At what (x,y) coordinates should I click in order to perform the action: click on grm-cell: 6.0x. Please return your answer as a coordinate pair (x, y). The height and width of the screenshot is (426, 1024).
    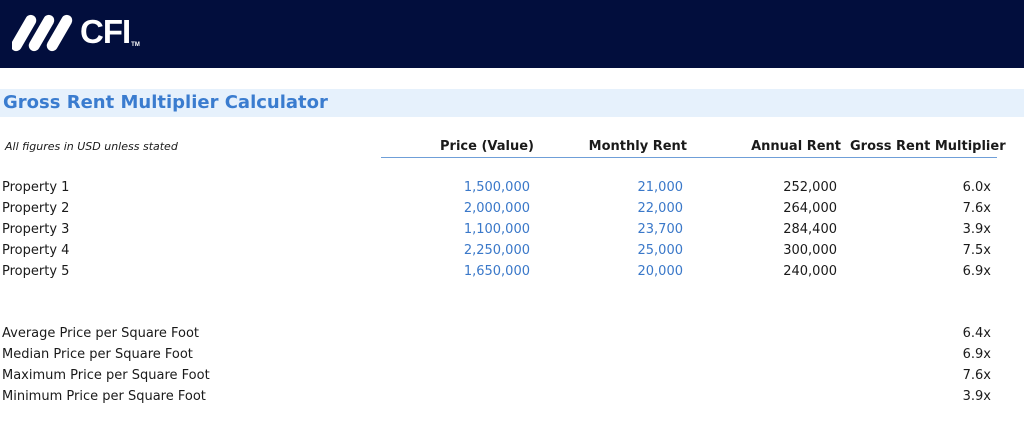
    Looking at the image, I should click on (940, 188).